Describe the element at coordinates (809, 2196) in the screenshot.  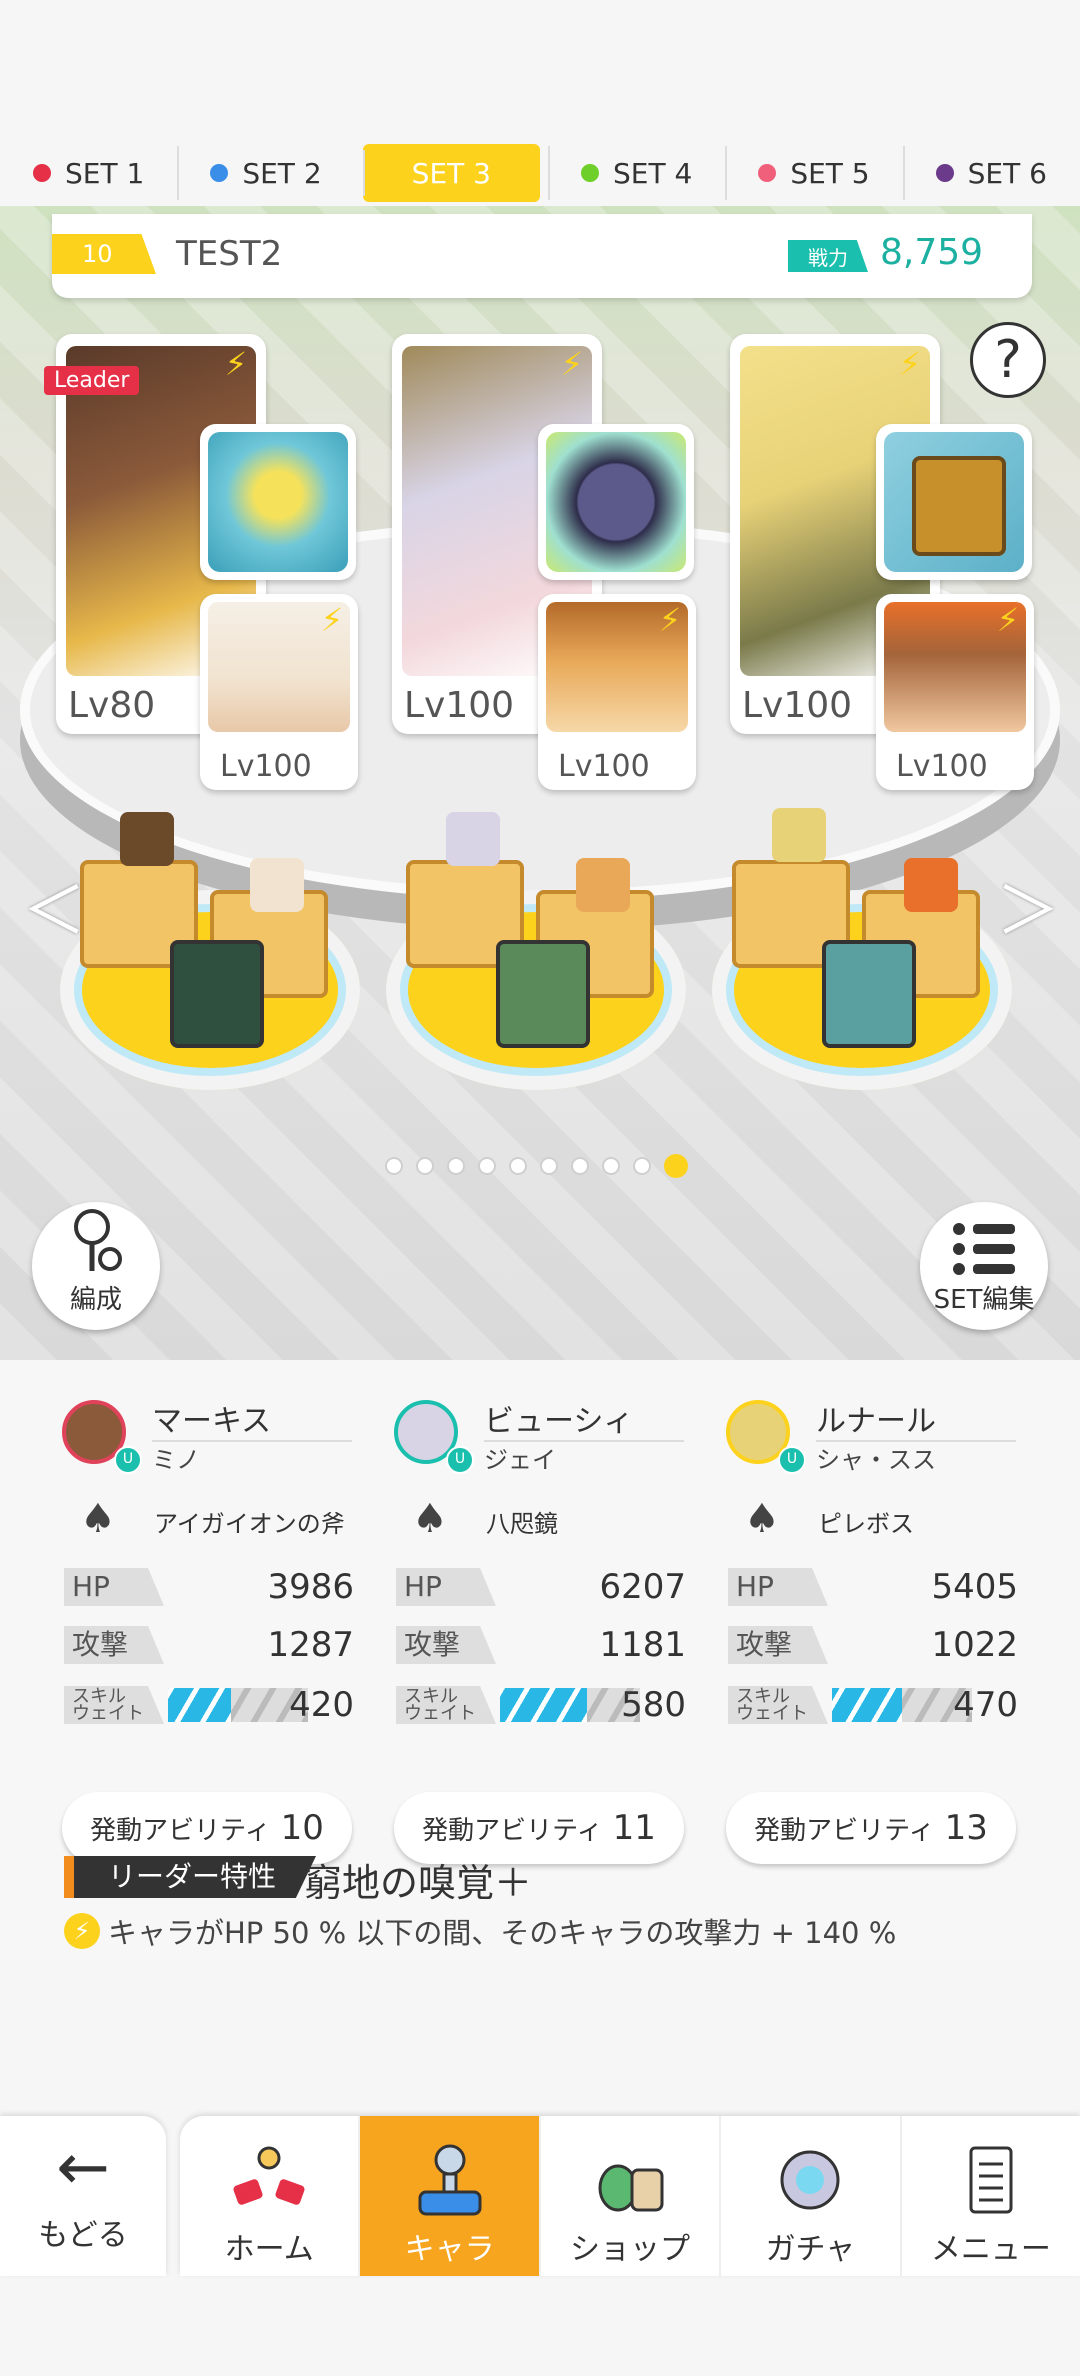
I see `nav-gacha: ガチャ` at that location.